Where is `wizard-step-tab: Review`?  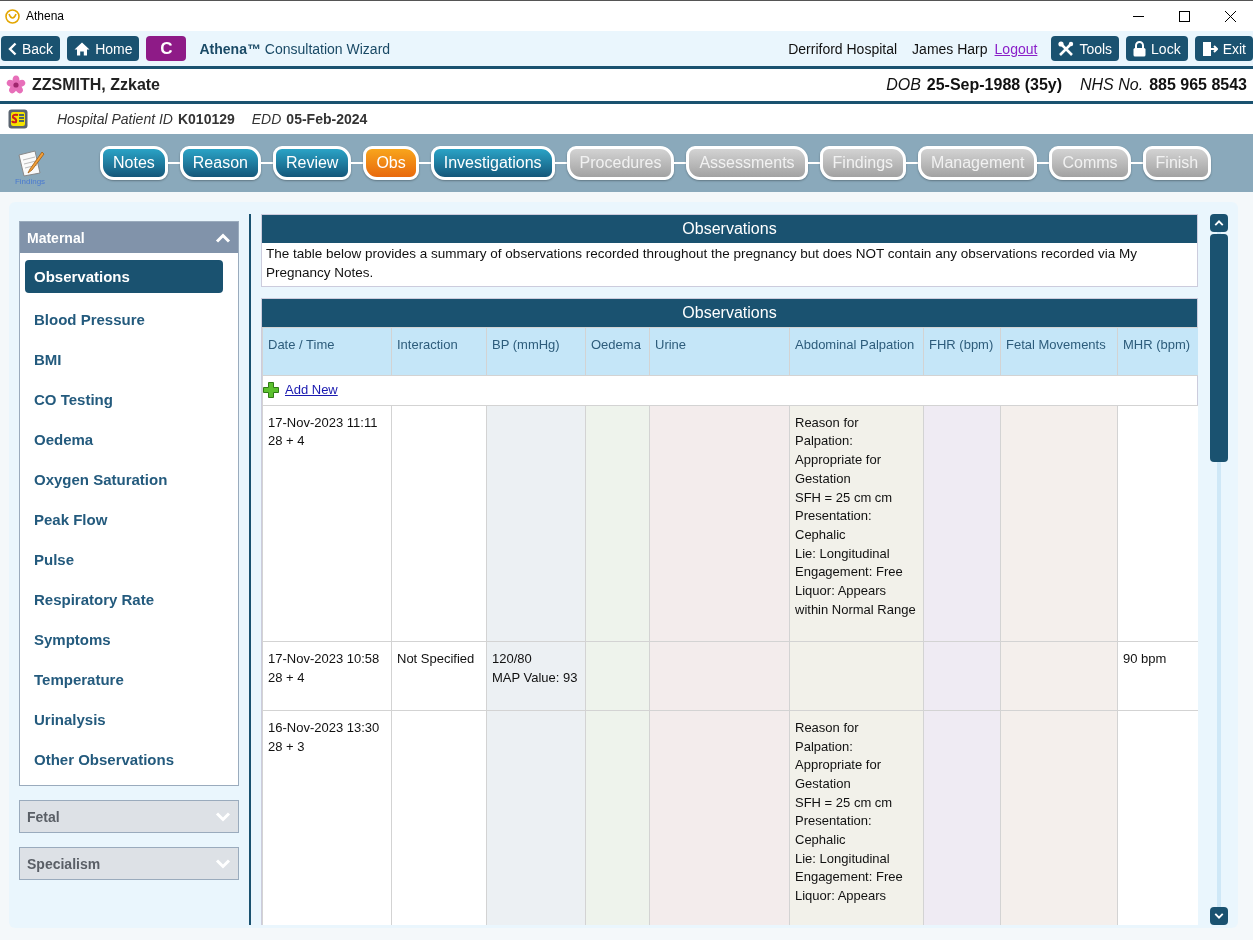
wizard-step-tab: Review is located at coordinates (312, 163).